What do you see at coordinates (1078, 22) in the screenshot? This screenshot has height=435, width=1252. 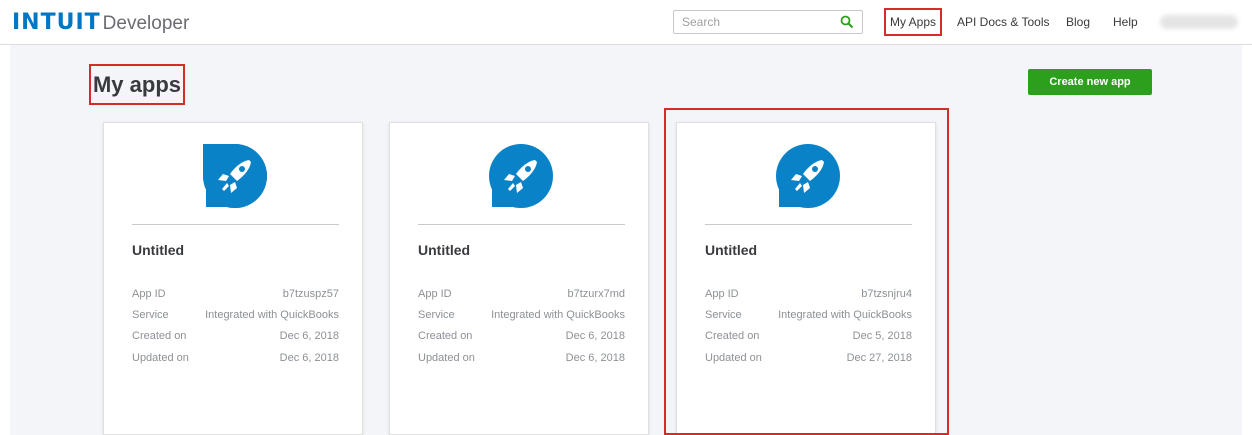 I see `nav-blog: Blog` at bounding box center [1078, 22].